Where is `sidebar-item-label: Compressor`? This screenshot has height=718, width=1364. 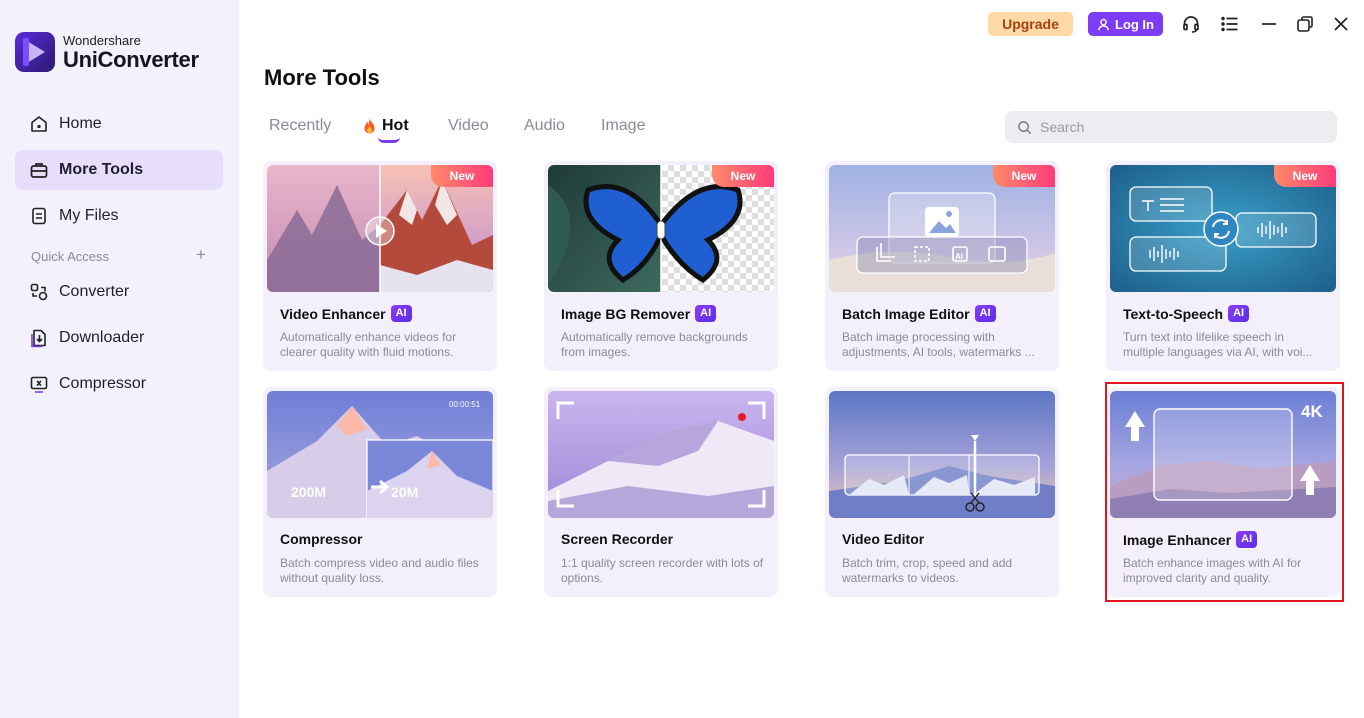
sidebar-item-label: Compressor is located at coordinates (103, 383).